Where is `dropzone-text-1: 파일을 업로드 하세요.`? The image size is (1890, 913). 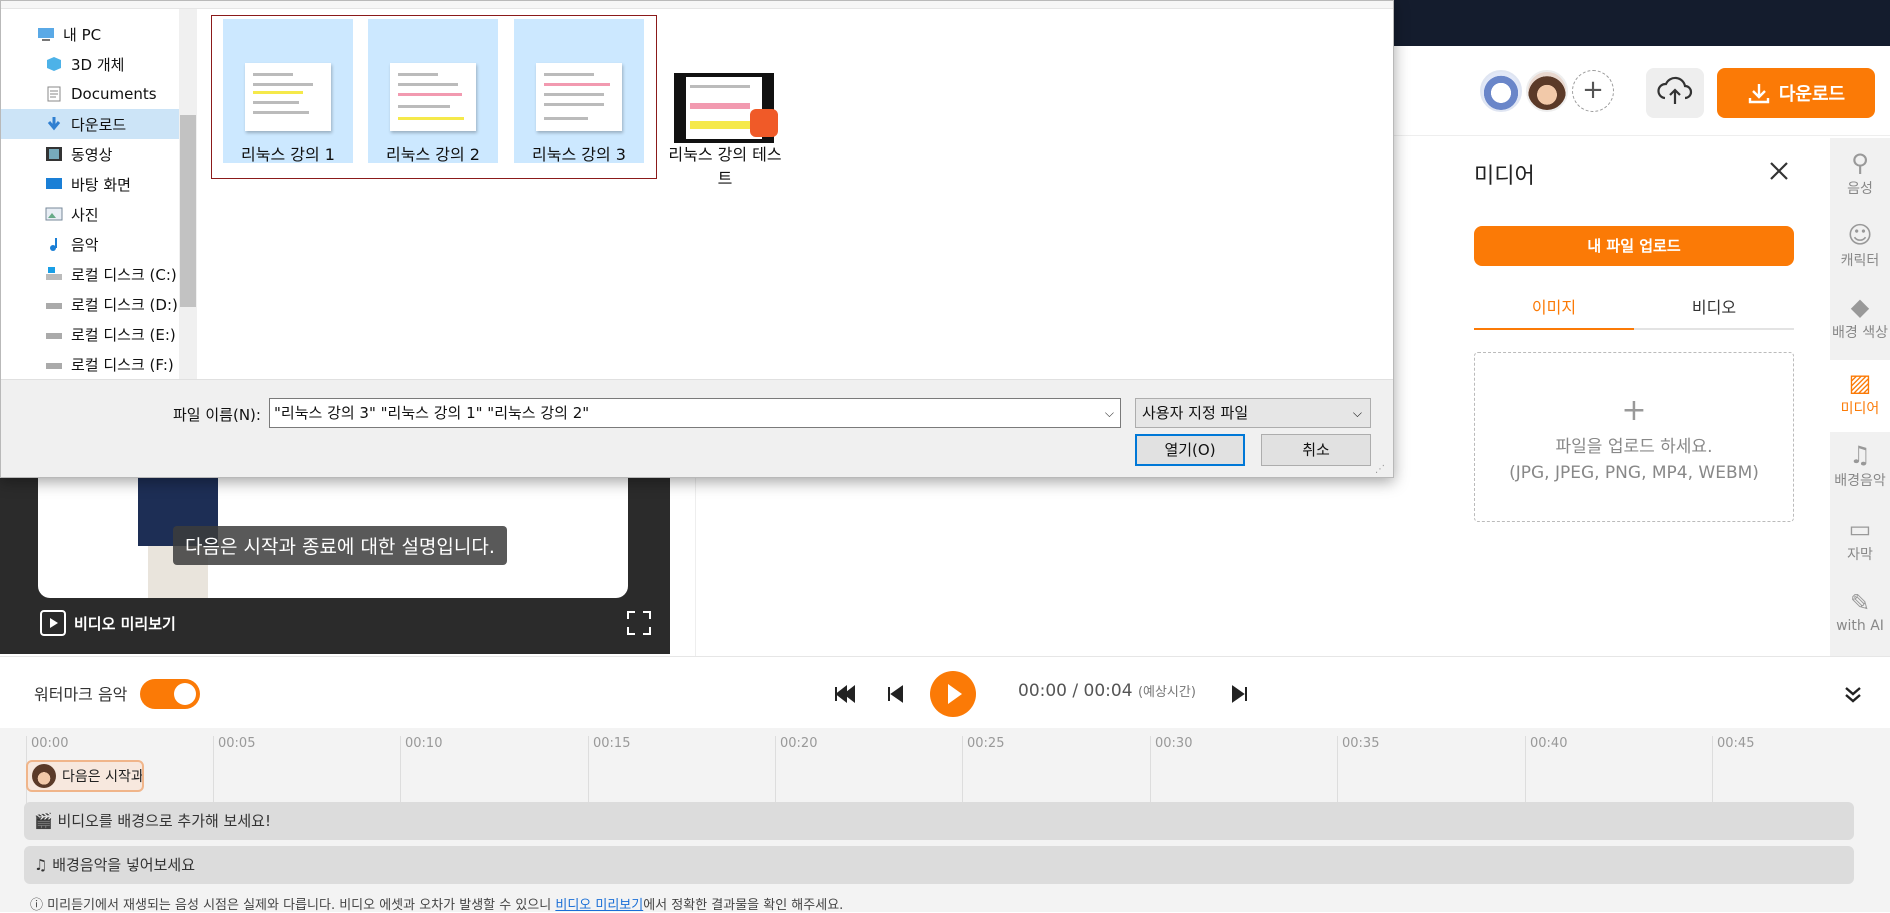
dropzone-text-1: 파일을 업로드 하세요. is located at coordinates (1634, 447).